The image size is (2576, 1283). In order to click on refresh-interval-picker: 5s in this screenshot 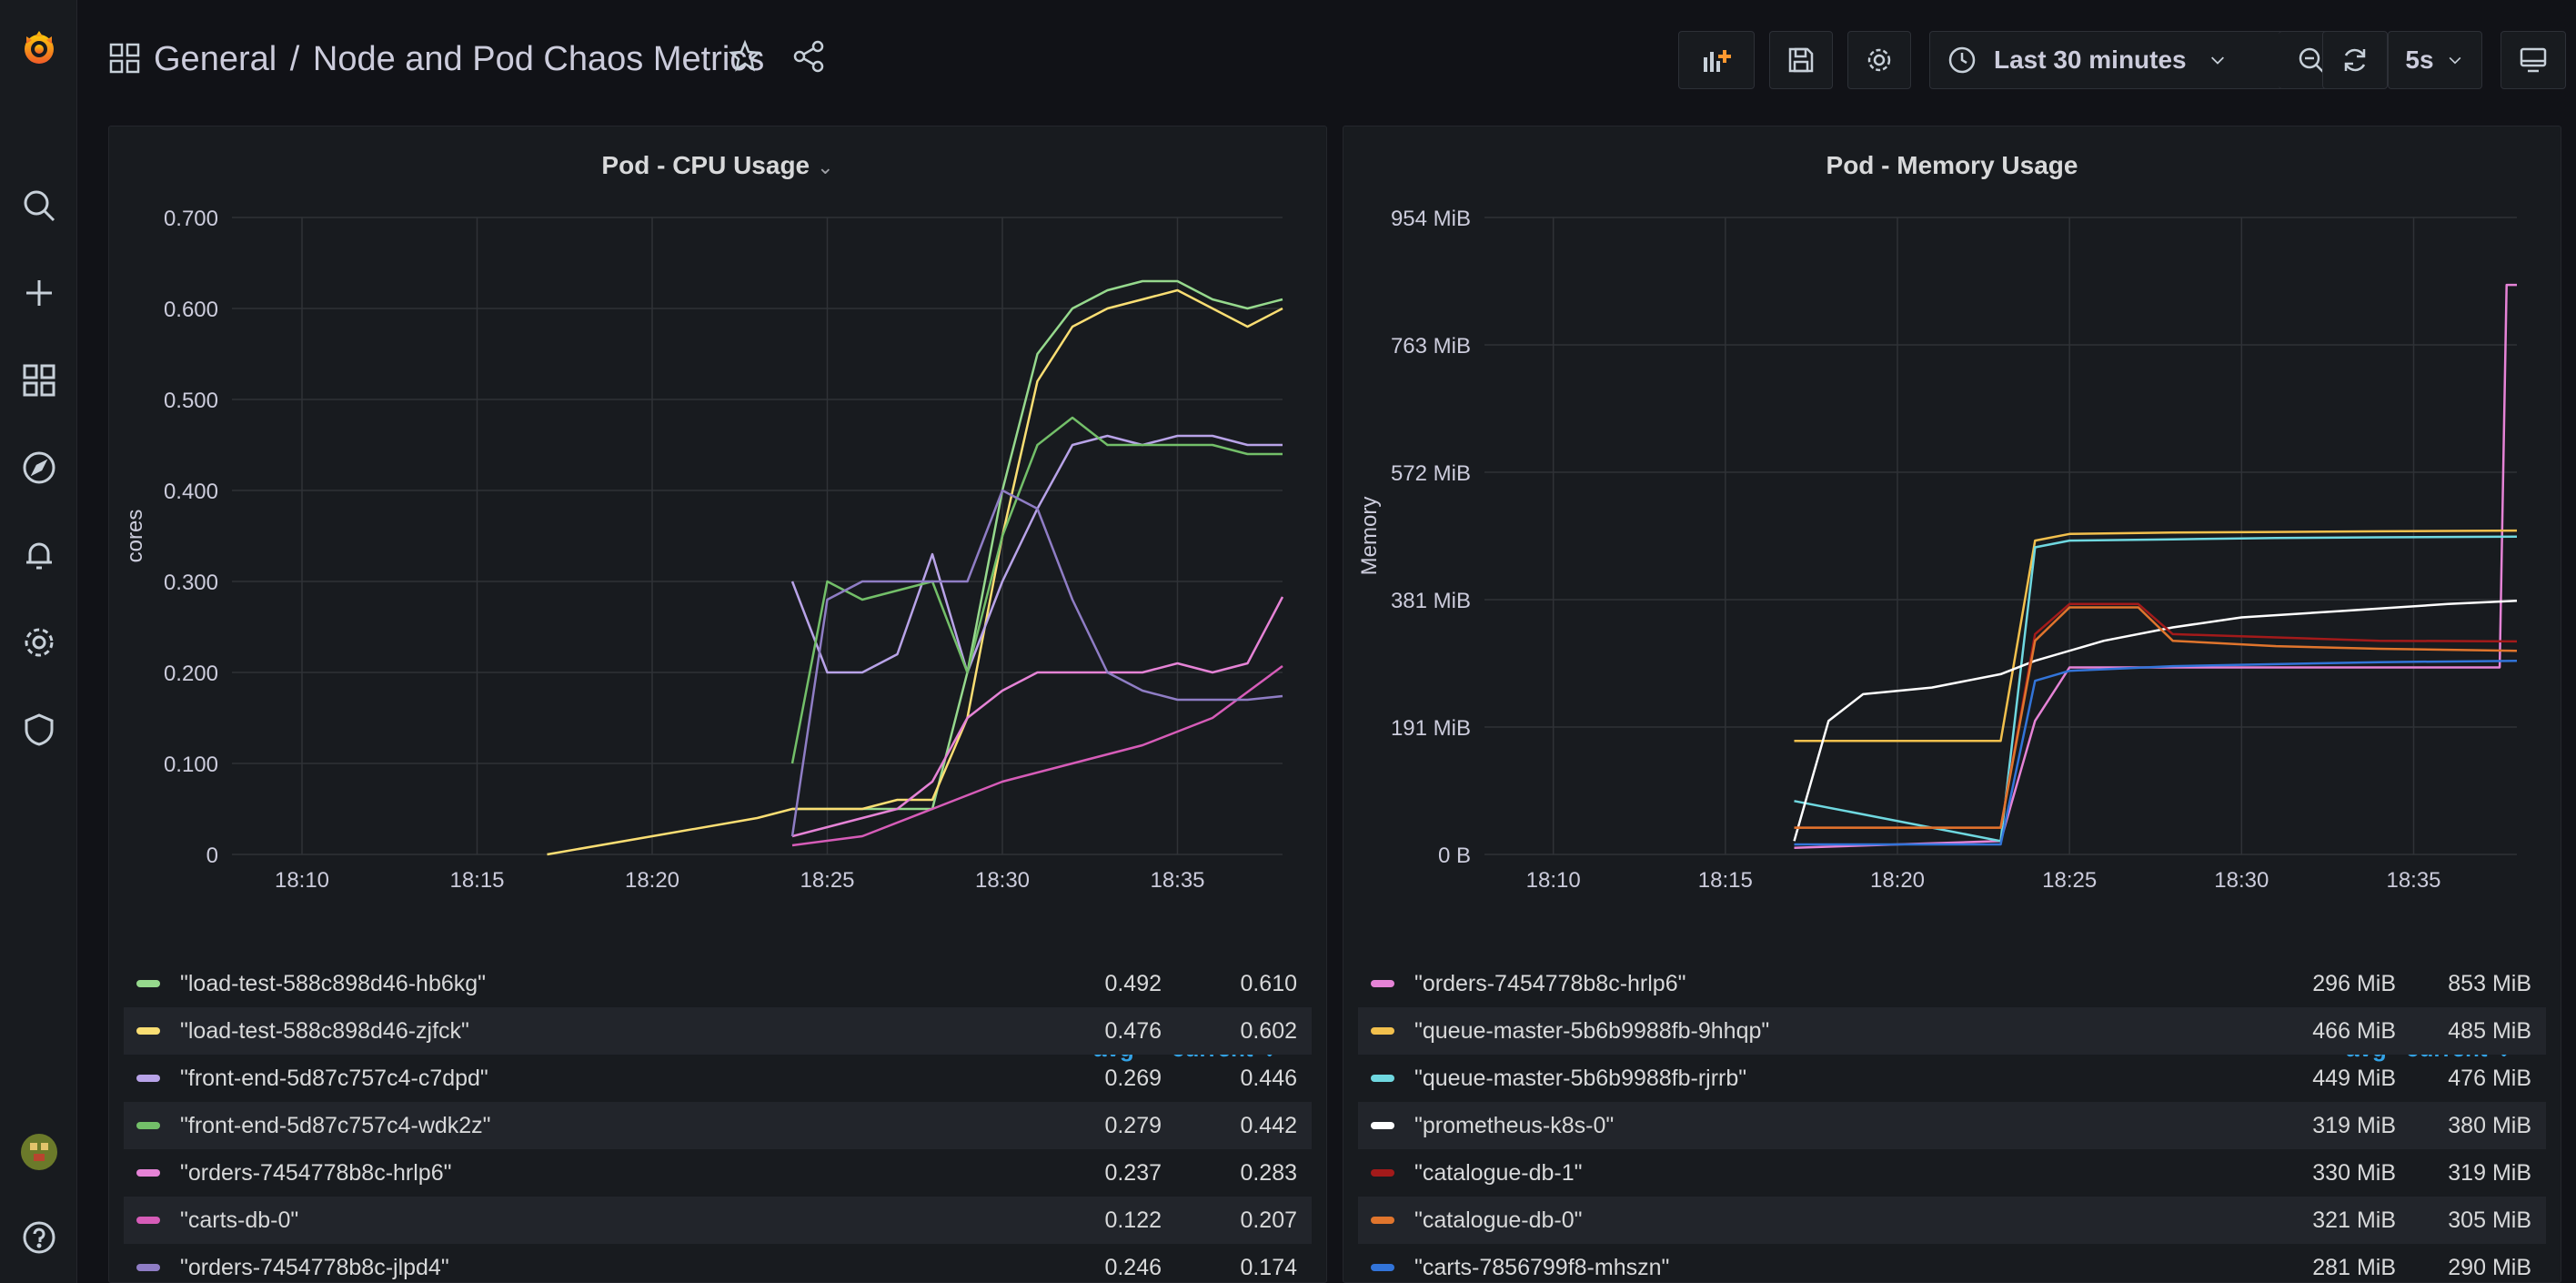, I will do `click(2435, 60)`.